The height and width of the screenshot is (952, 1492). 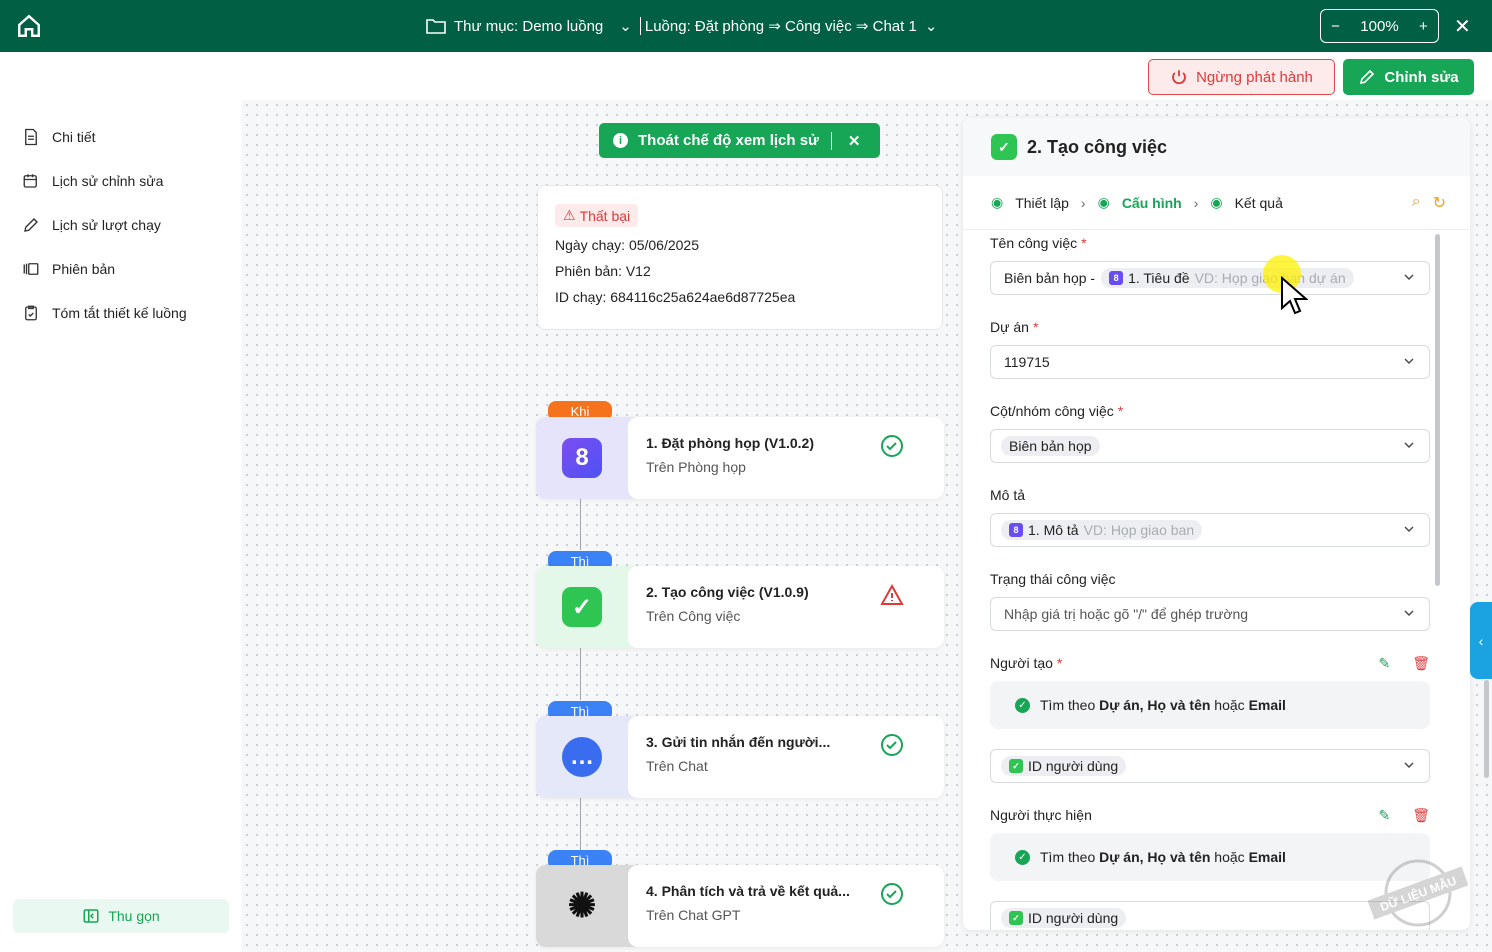 I want to click on token-label: 1. Mô tả, so click(x=1053, y=530).